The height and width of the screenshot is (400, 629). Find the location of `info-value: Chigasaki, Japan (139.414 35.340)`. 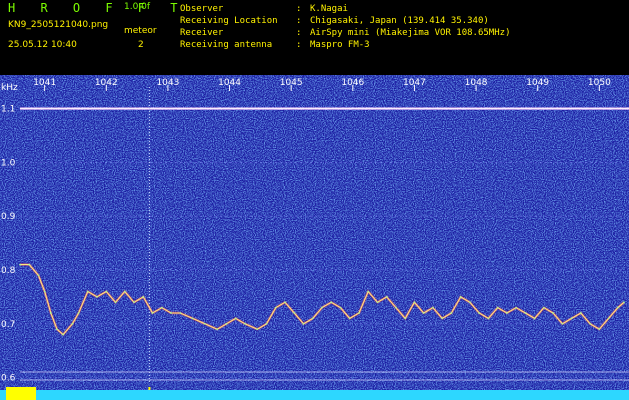

info-value: Chigasaki, Japan (139.414 35.340) is located at coordinates (399, 21).